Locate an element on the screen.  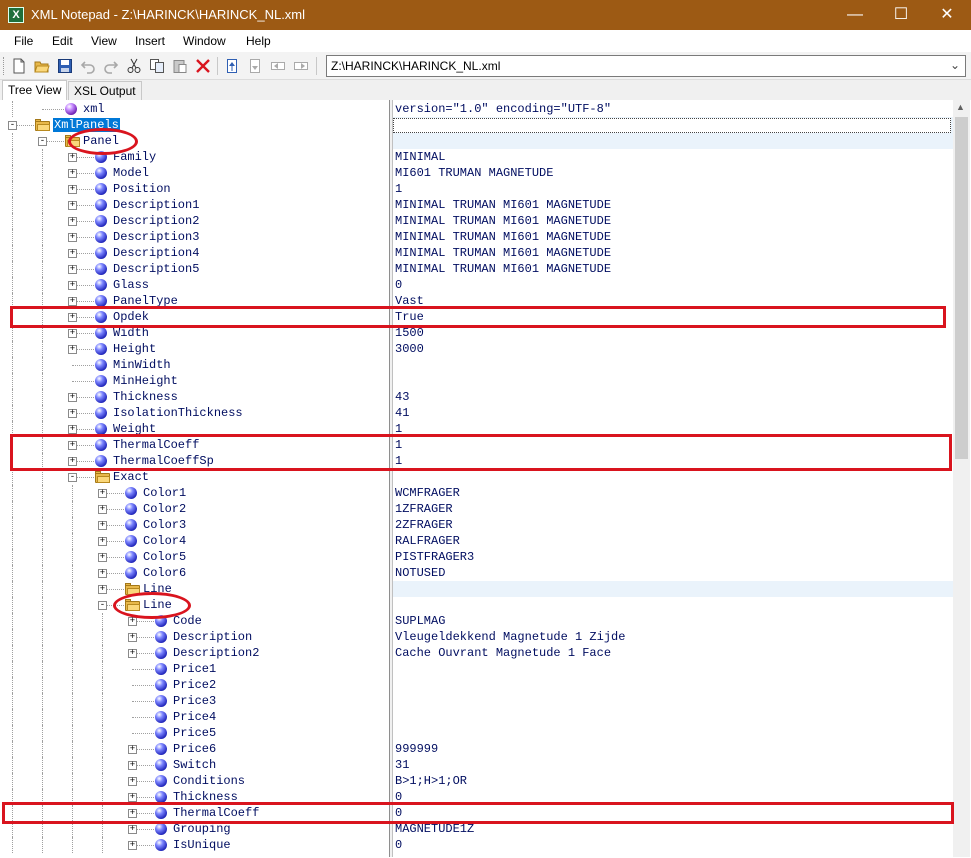
tree-node-minwidth: MinWidth is located at coordinates (196, 365).